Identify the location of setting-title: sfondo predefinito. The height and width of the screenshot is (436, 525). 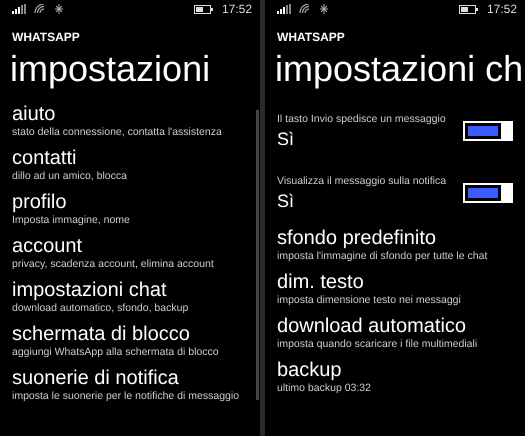
(356, 238).